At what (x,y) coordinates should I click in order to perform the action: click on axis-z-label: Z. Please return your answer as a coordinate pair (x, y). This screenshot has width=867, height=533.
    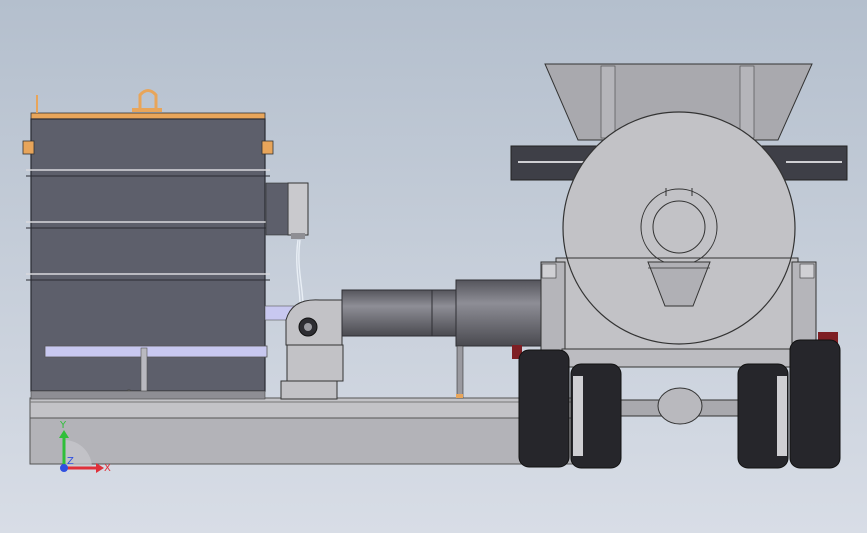
    Looking at the image, I should click on (70, 461).